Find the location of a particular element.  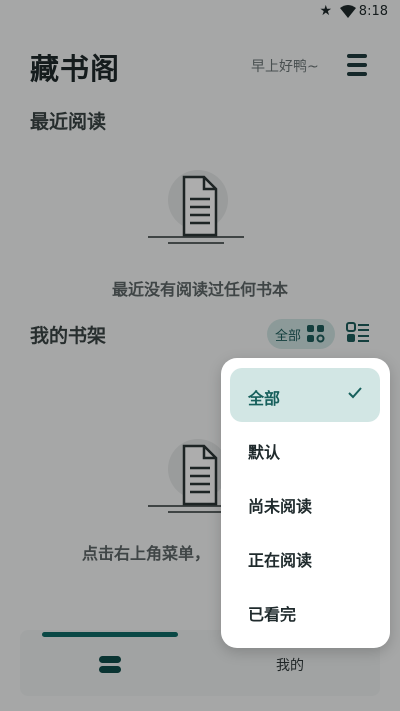

filter-option-all: 全部 is located at coordinates (305, 395).